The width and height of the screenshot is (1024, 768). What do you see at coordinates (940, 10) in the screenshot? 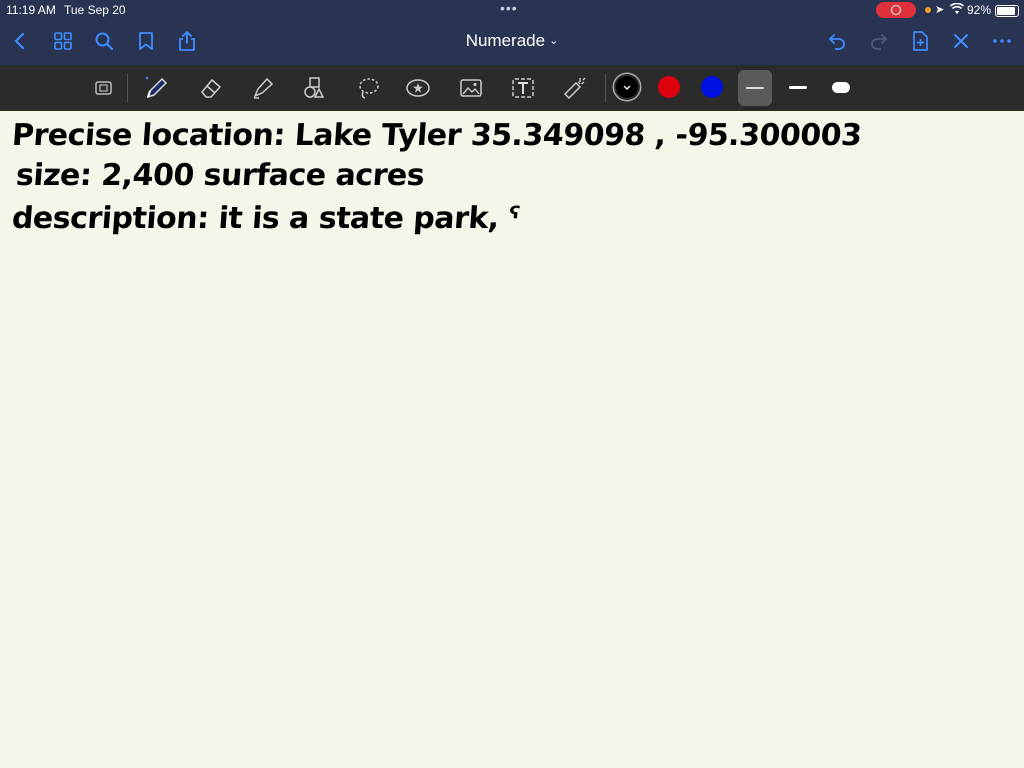
I see `location-icon: ➤` at bounding box center [940, 10].